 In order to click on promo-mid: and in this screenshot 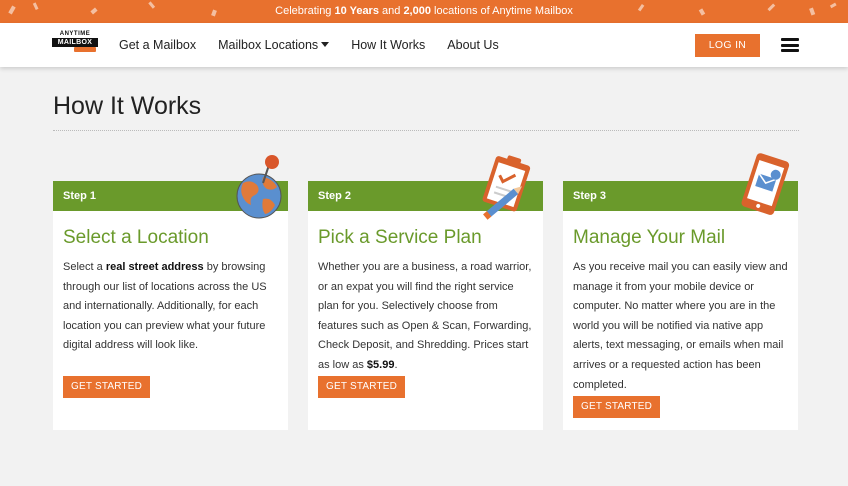, I will do `click(391, 11)`.